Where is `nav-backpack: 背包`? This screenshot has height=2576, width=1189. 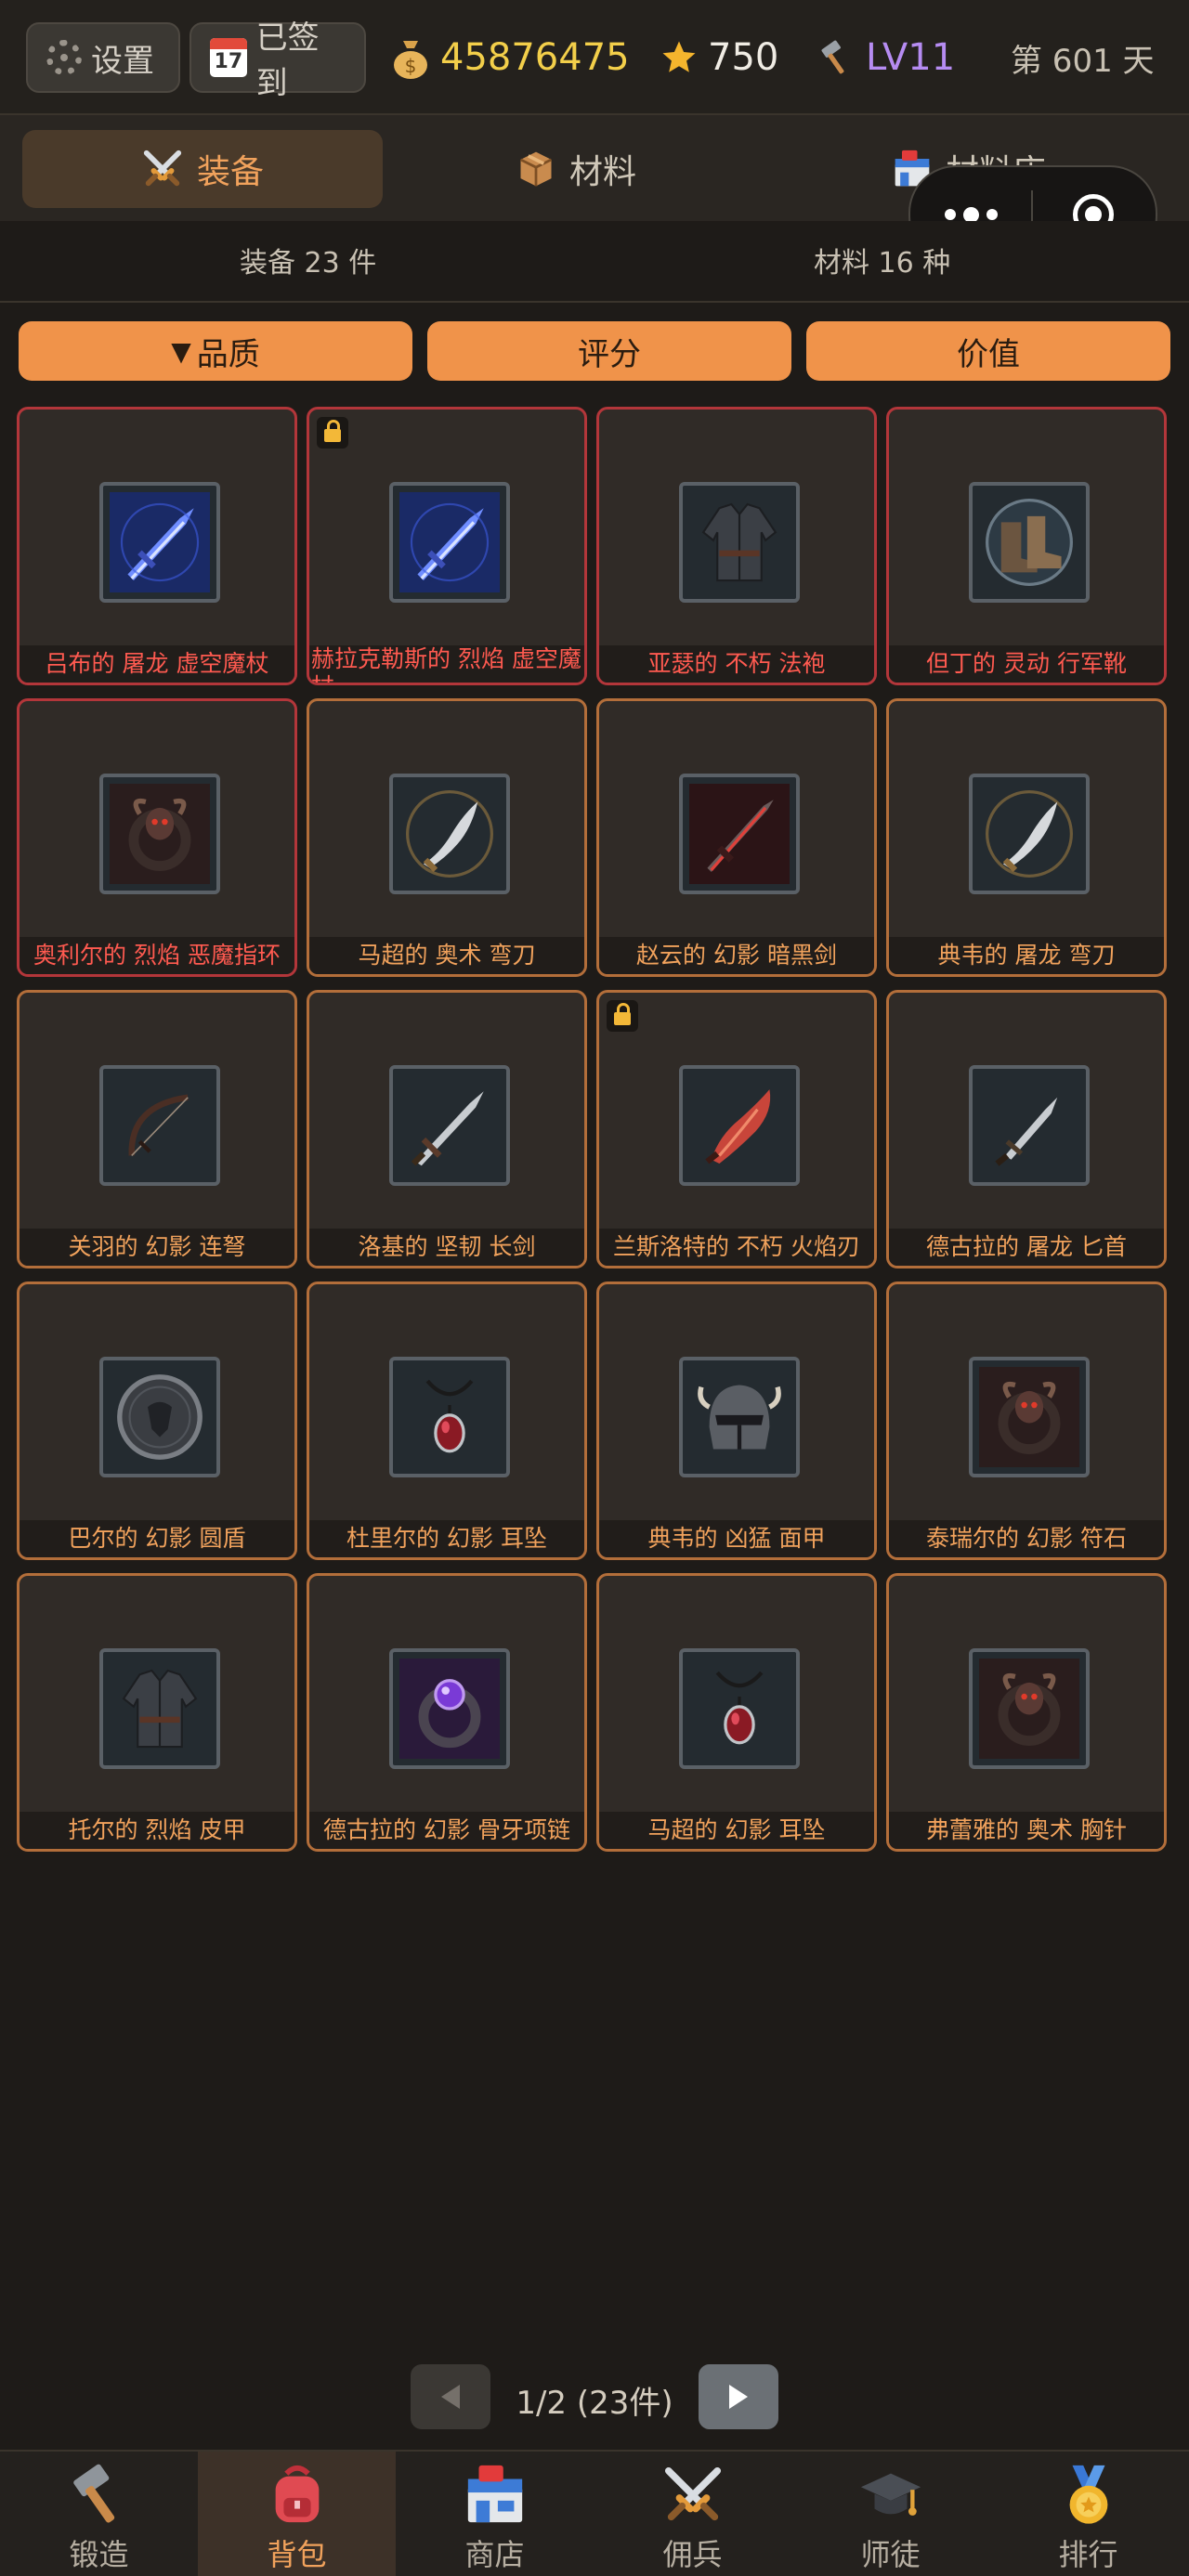 nav-backpack: 背包 is located at coordinates (297, 2514).